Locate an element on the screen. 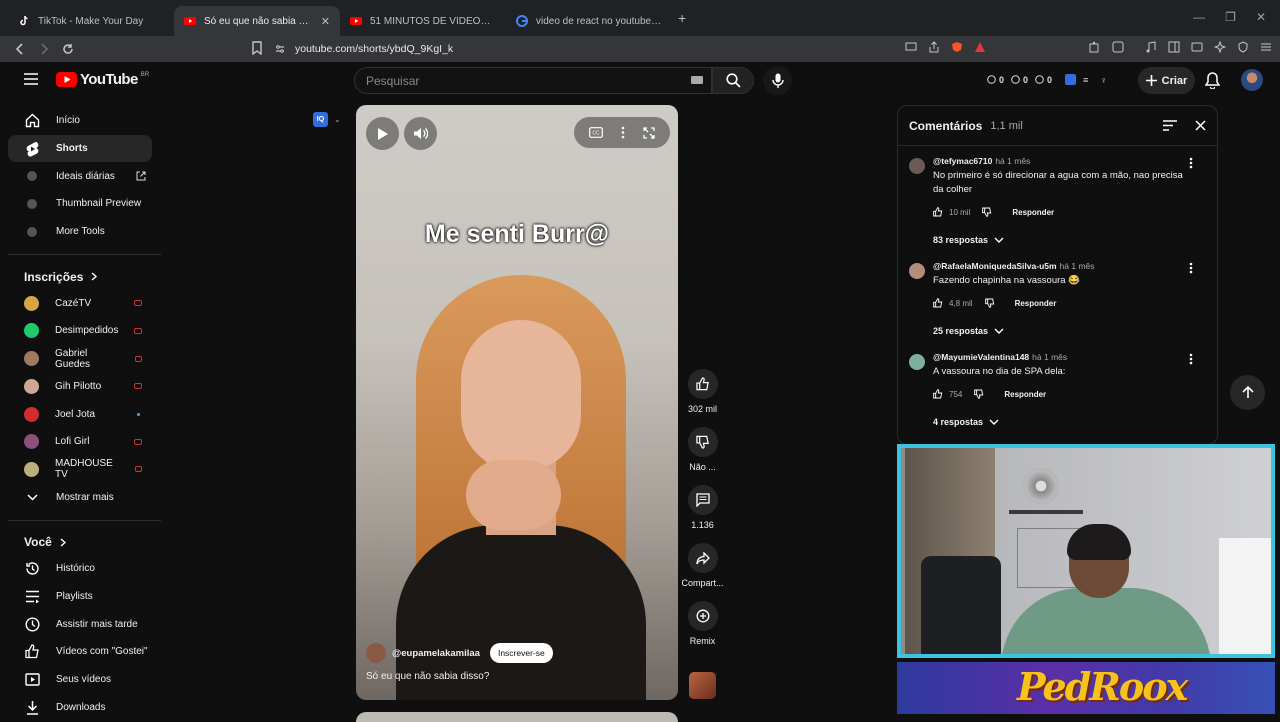 The height and width of the screenshot is (722, 1280). fullscreen-icon is located at coordinates (649, 132).